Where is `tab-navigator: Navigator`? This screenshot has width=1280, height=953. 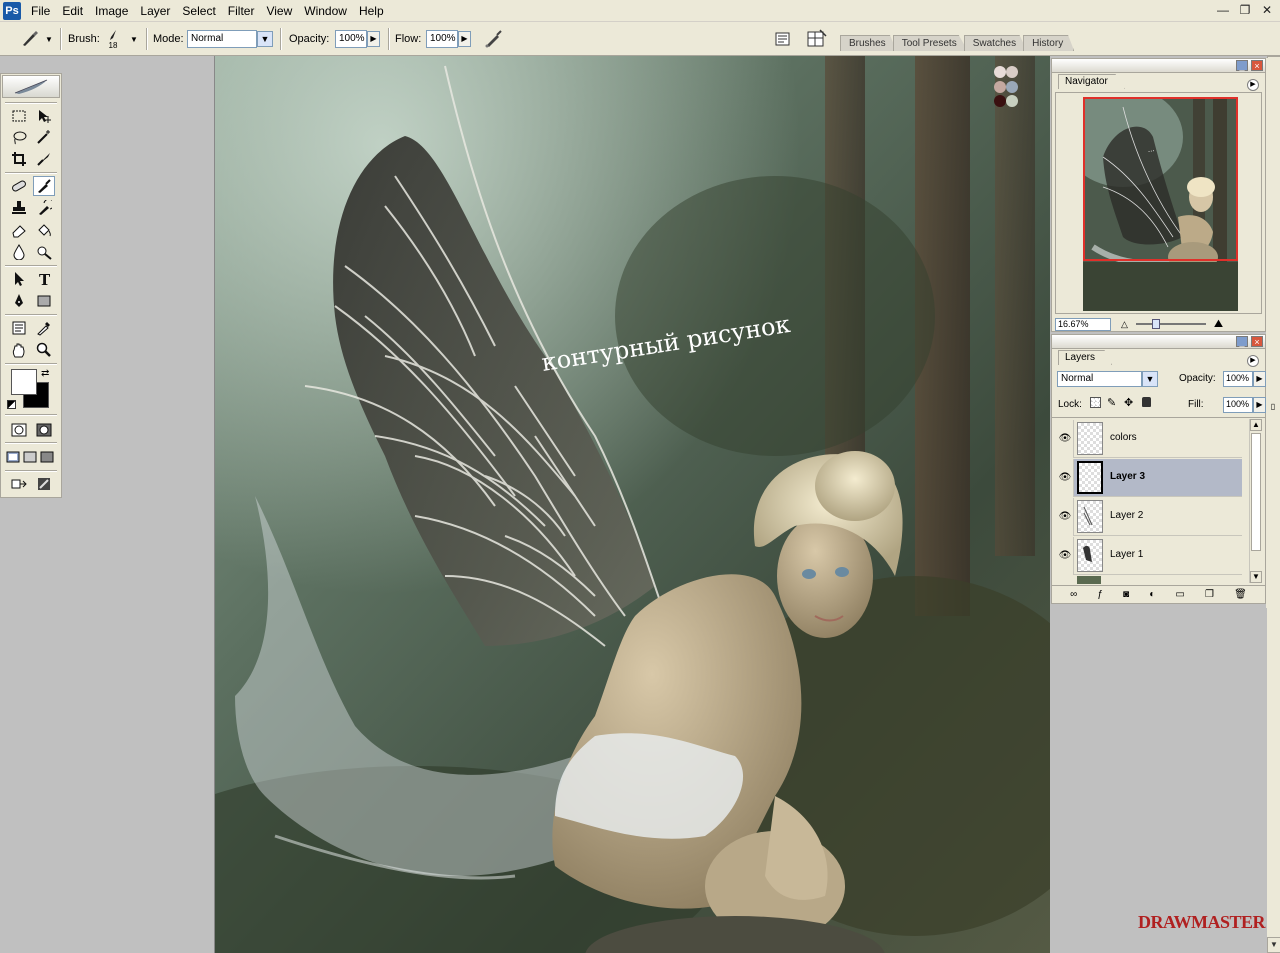
tab-navigator: Navigator is located at coordinates (1091, 81).